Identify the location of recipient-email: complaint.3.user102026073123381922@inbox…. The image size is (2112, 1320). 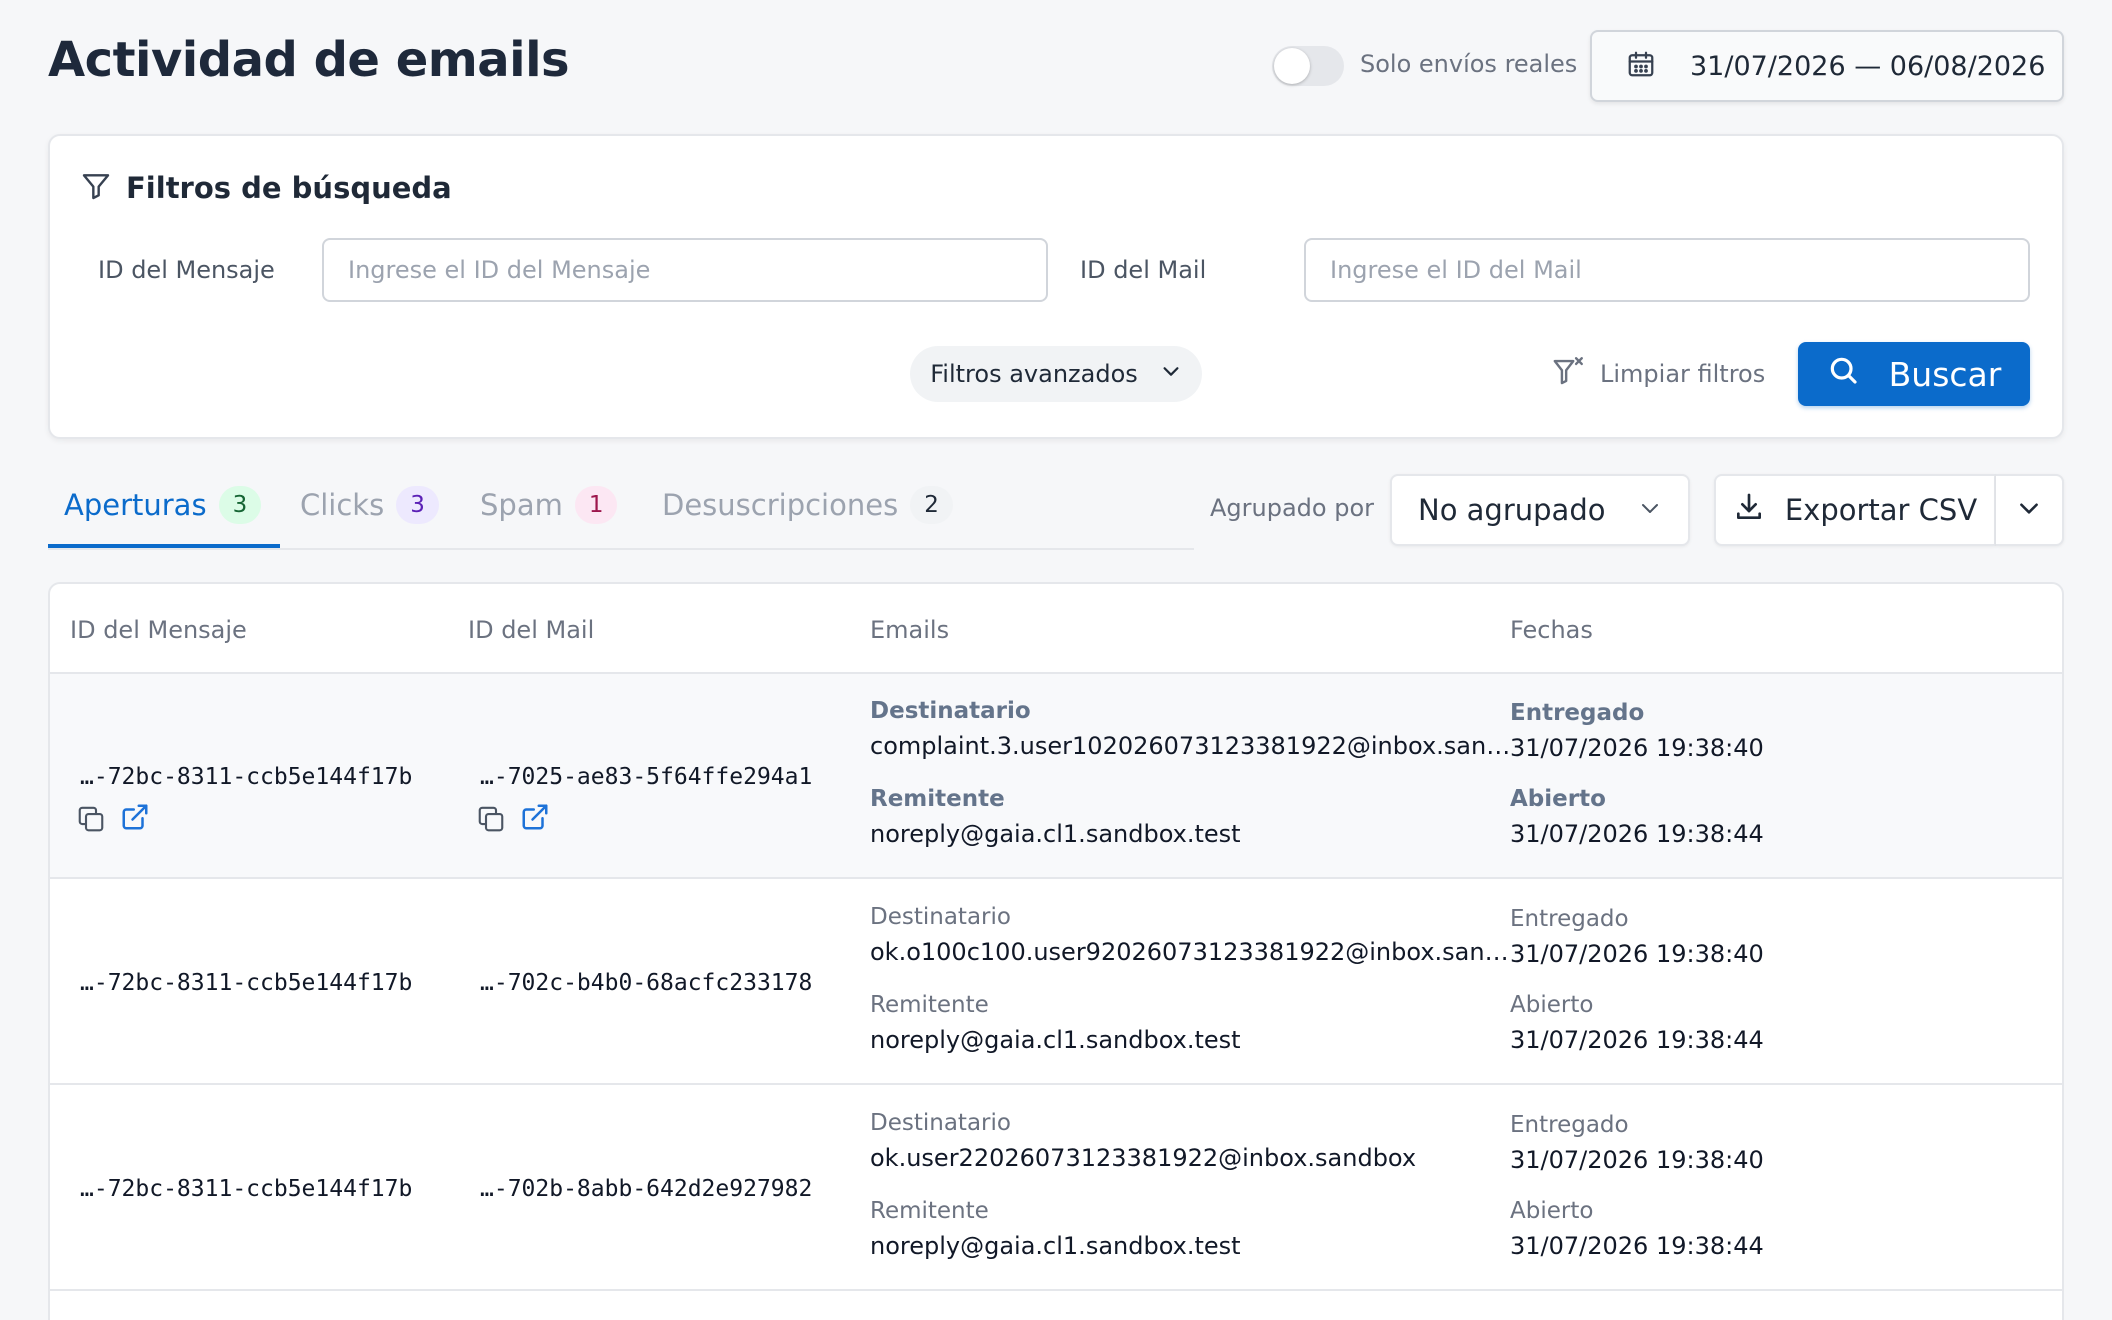
(1193, 746).